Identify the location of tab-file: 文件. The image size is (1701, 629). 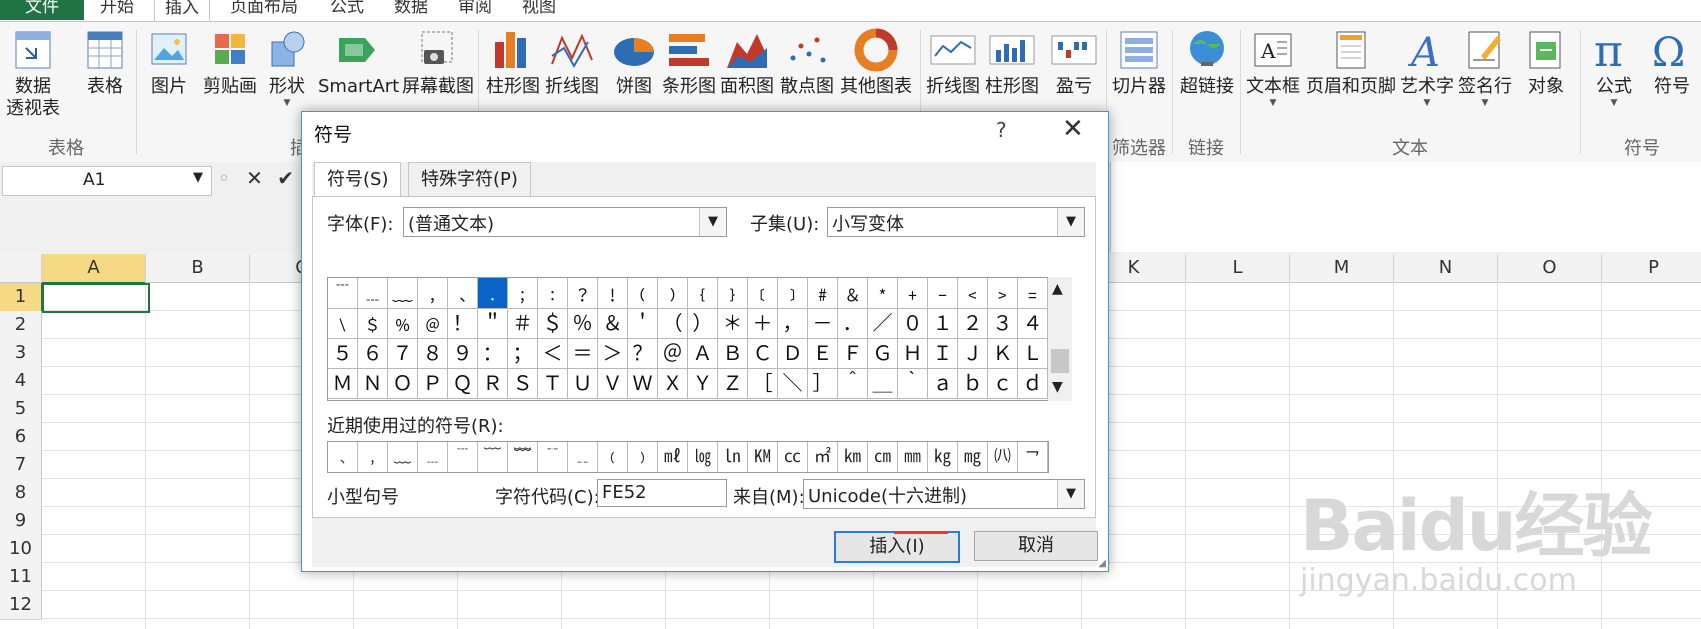
(42, 10).